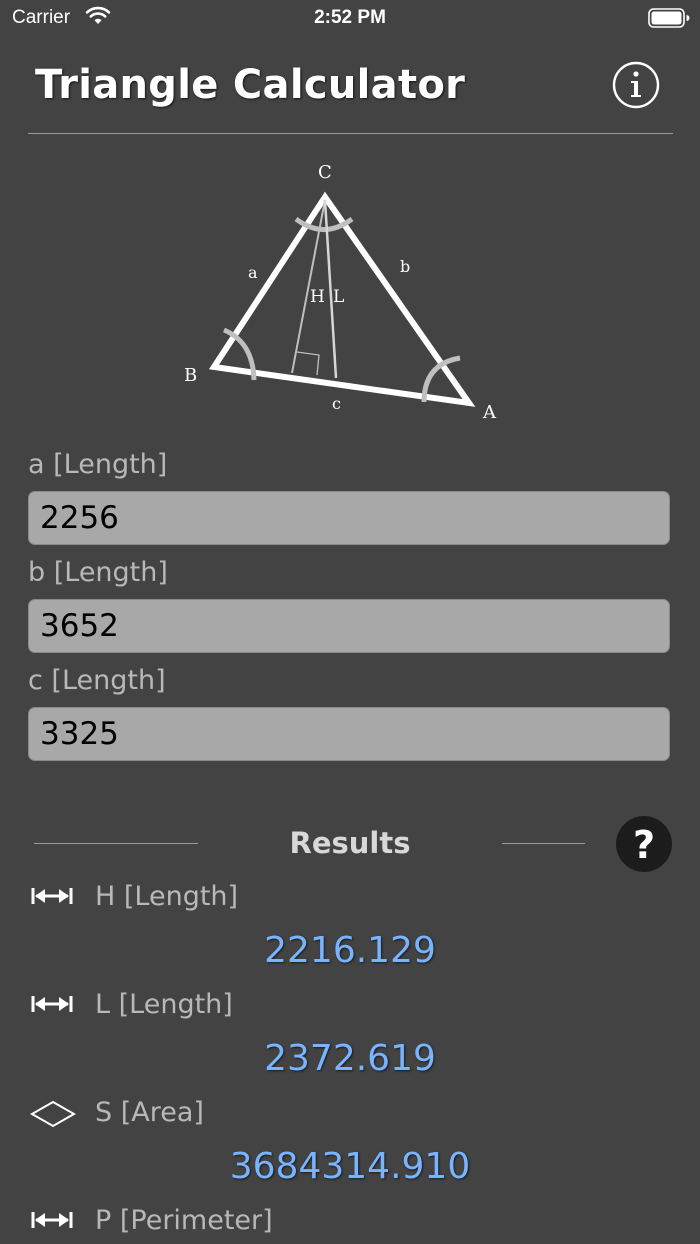 The height and width of the screenshot is (1244, 700). Describe the element at coordinates (543, 843) in the screenshot. I see `results-divider-right` at that location.